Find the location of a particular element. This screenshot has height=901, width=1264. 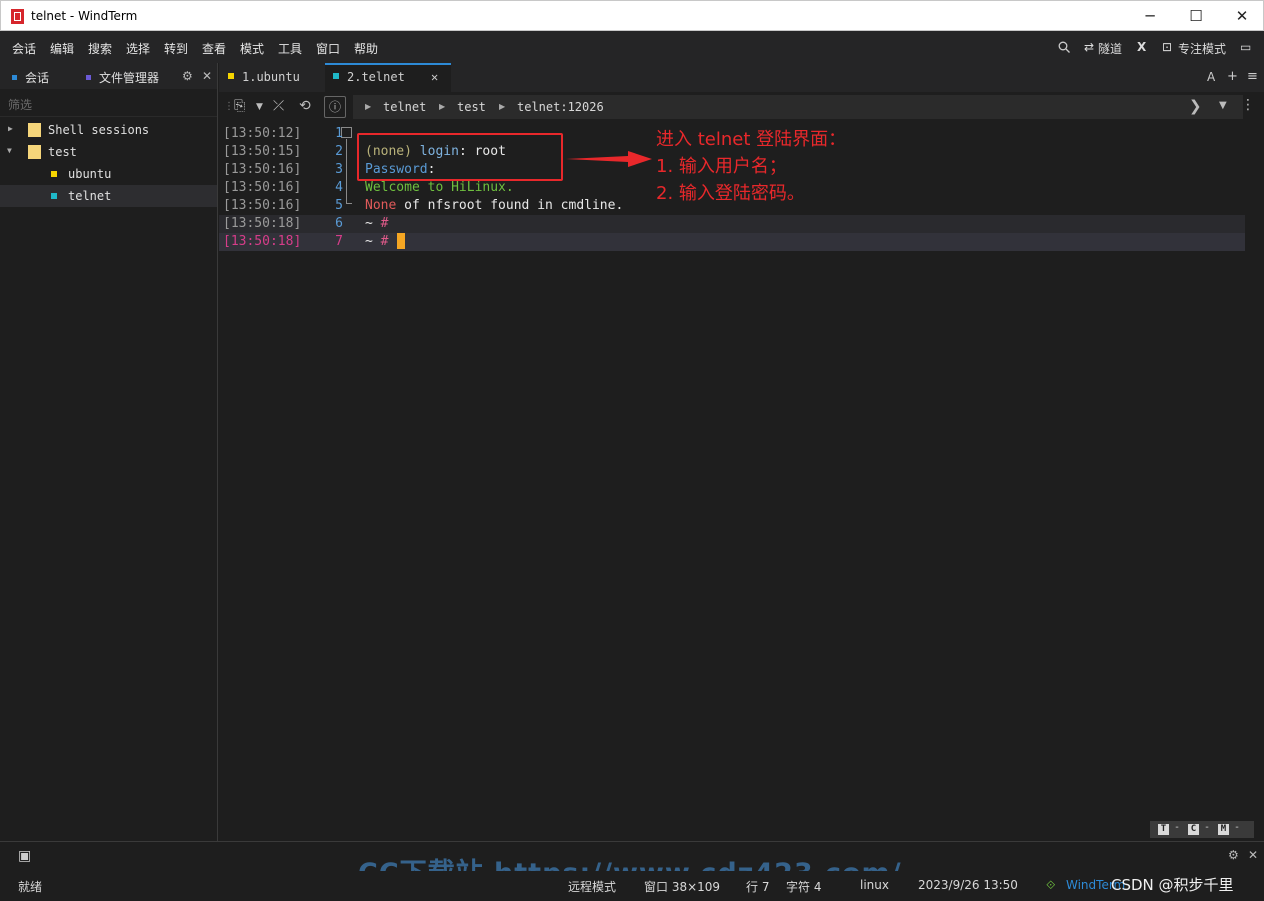

annotation-highlight-box is located at coordinates (460, 157).